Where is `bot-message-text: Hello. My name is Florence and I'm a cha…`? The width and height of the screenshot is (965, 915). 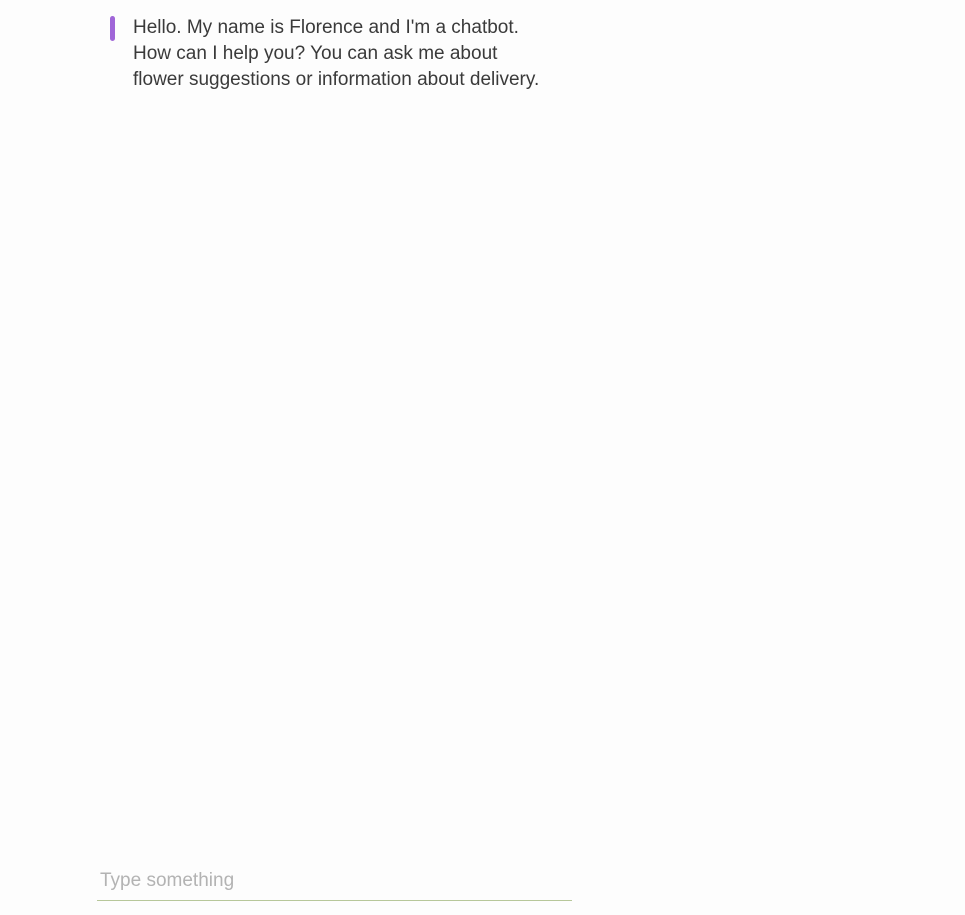 bot-message-text: Hello. My name is Florence and I'm a cha… is located at coordinates (336, 53).